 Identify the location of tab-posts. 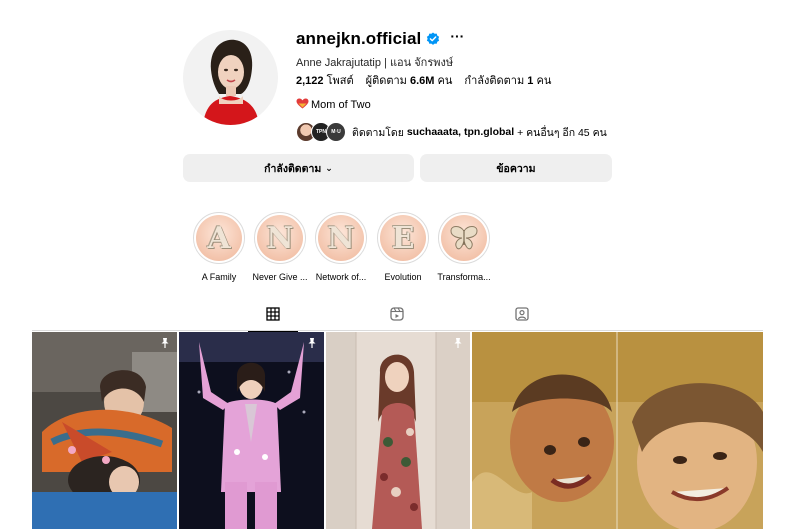
(273, 319).